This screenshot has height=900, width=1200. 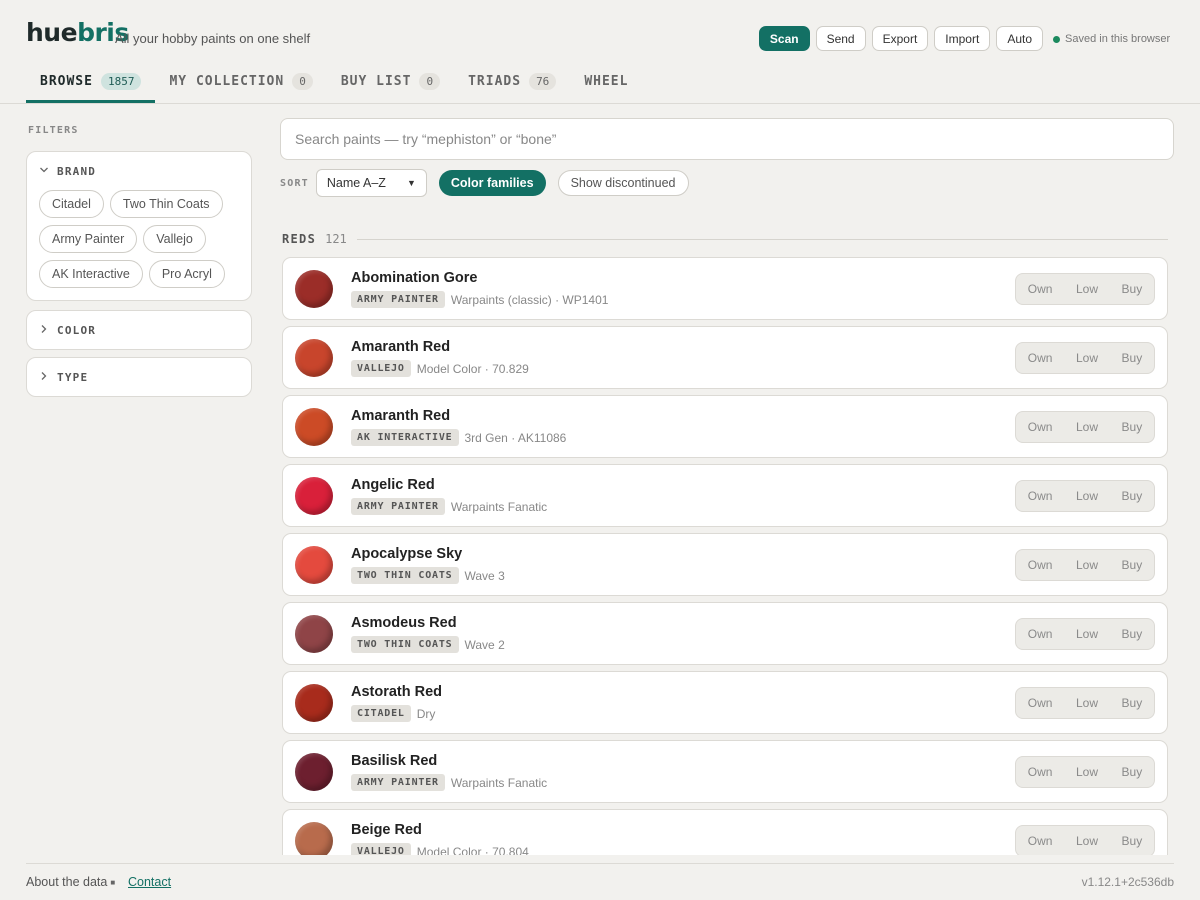 I want to click on import-button: Import, so click(x=962, y=38).